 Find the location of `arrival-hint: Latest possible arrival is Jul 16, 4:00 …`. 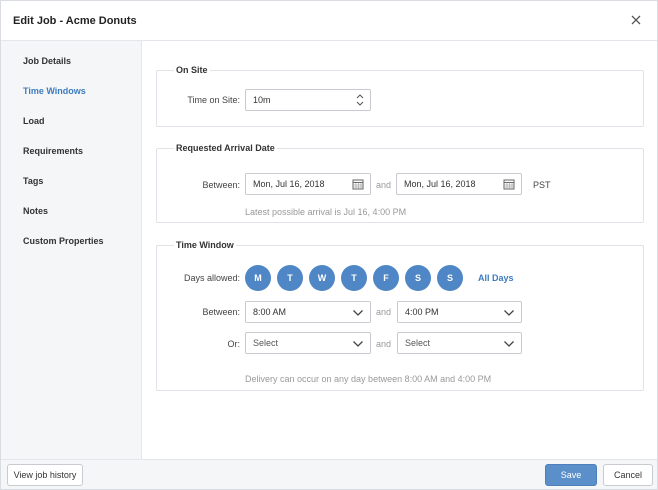

arrival-hint: Latest possible arrival is Jul 16, 4:00 … is located at coordinates (326, 212).